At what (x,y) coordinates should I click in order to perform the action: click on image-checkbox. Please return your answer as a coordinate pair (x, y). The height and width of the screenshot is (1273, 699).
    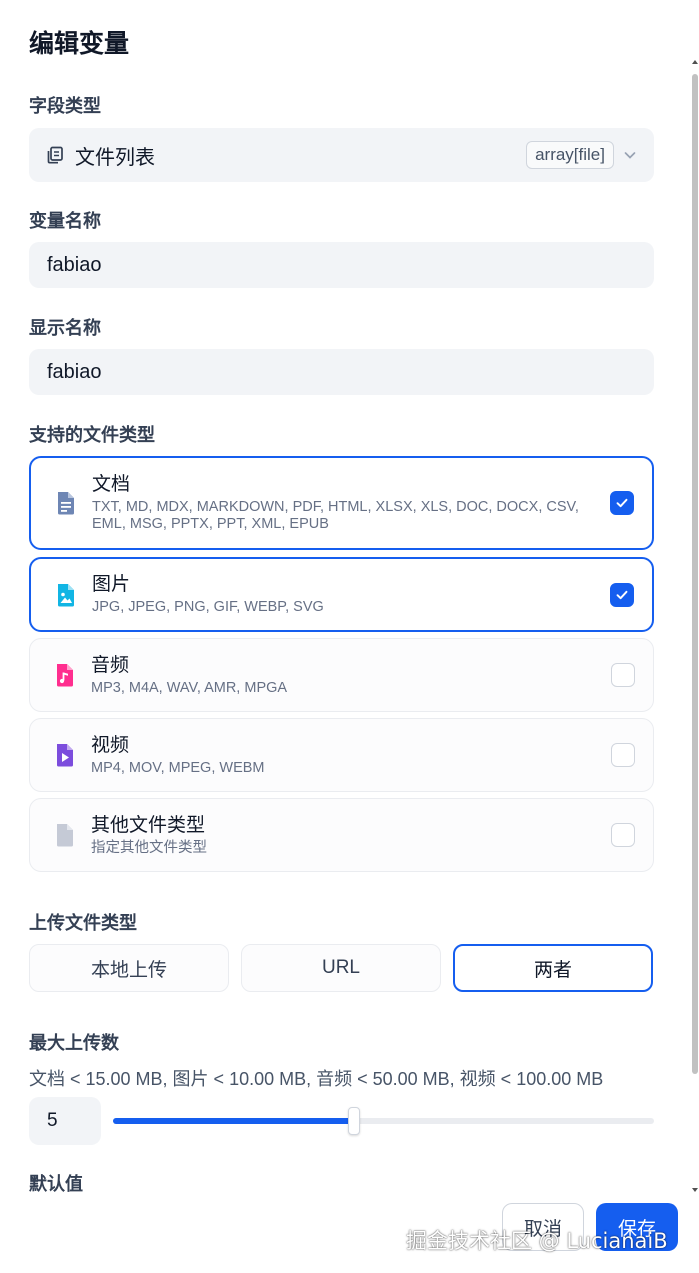
    Looking at the image, I should click on (622, 594).